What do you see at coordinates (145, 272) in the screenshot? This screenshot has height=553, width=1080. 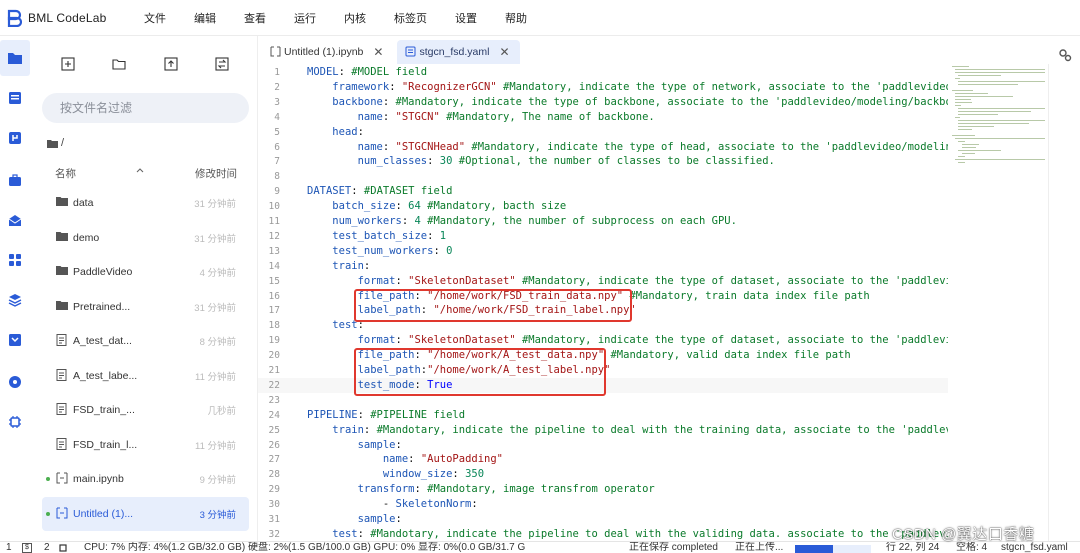 I see `file-row: PaddleVideo 4 分钟前` at bounding box center [145, 272].